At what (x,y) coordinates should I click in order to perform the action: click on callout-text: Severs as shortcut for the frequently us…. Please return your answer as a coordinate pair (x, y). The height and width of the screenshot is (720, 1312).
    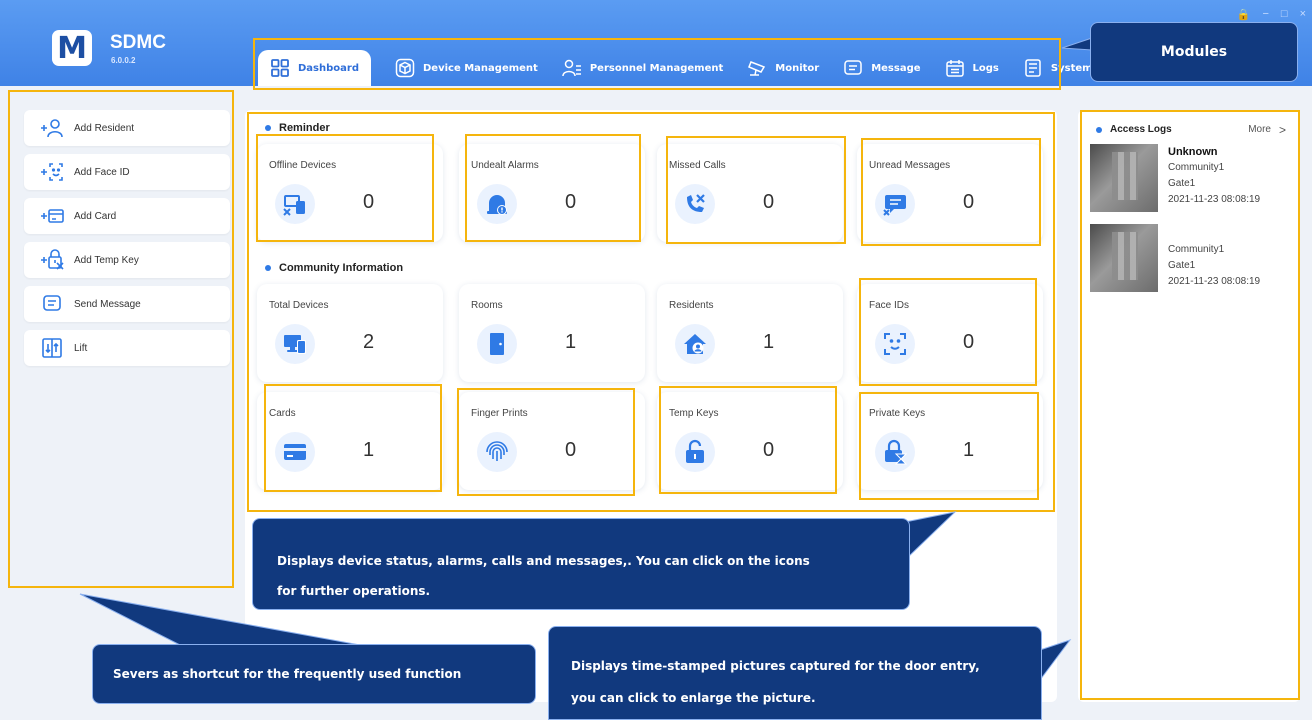
    Looking at the image, I should click on (287, 674).